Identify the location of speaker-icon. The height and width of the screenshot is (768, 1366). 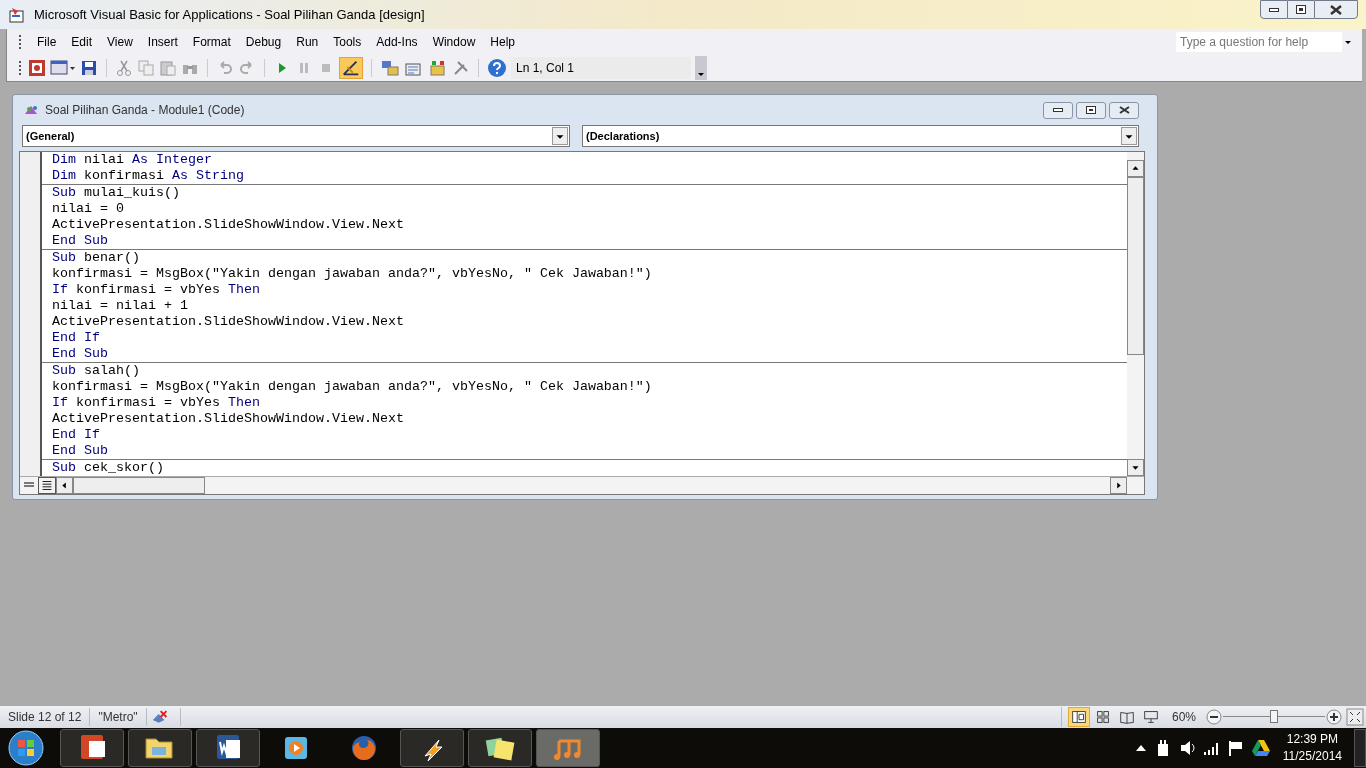
(1187, 748).